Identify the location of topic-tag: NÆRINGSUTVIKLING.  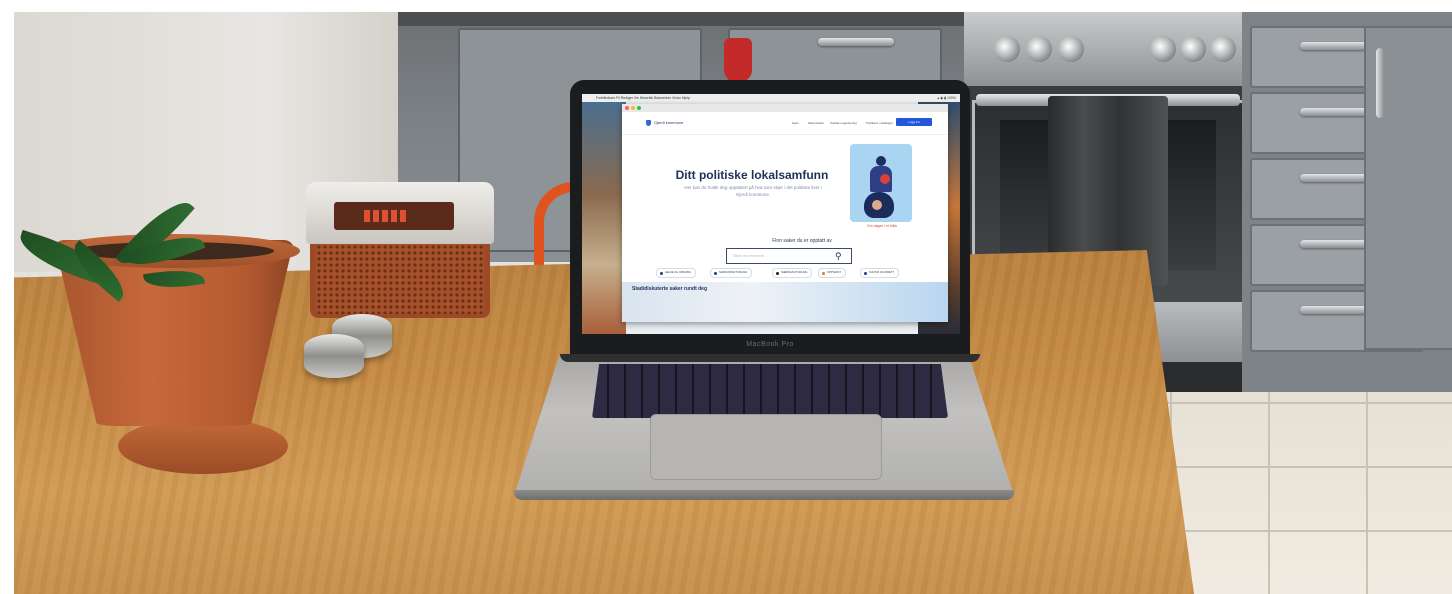
(792, 273).